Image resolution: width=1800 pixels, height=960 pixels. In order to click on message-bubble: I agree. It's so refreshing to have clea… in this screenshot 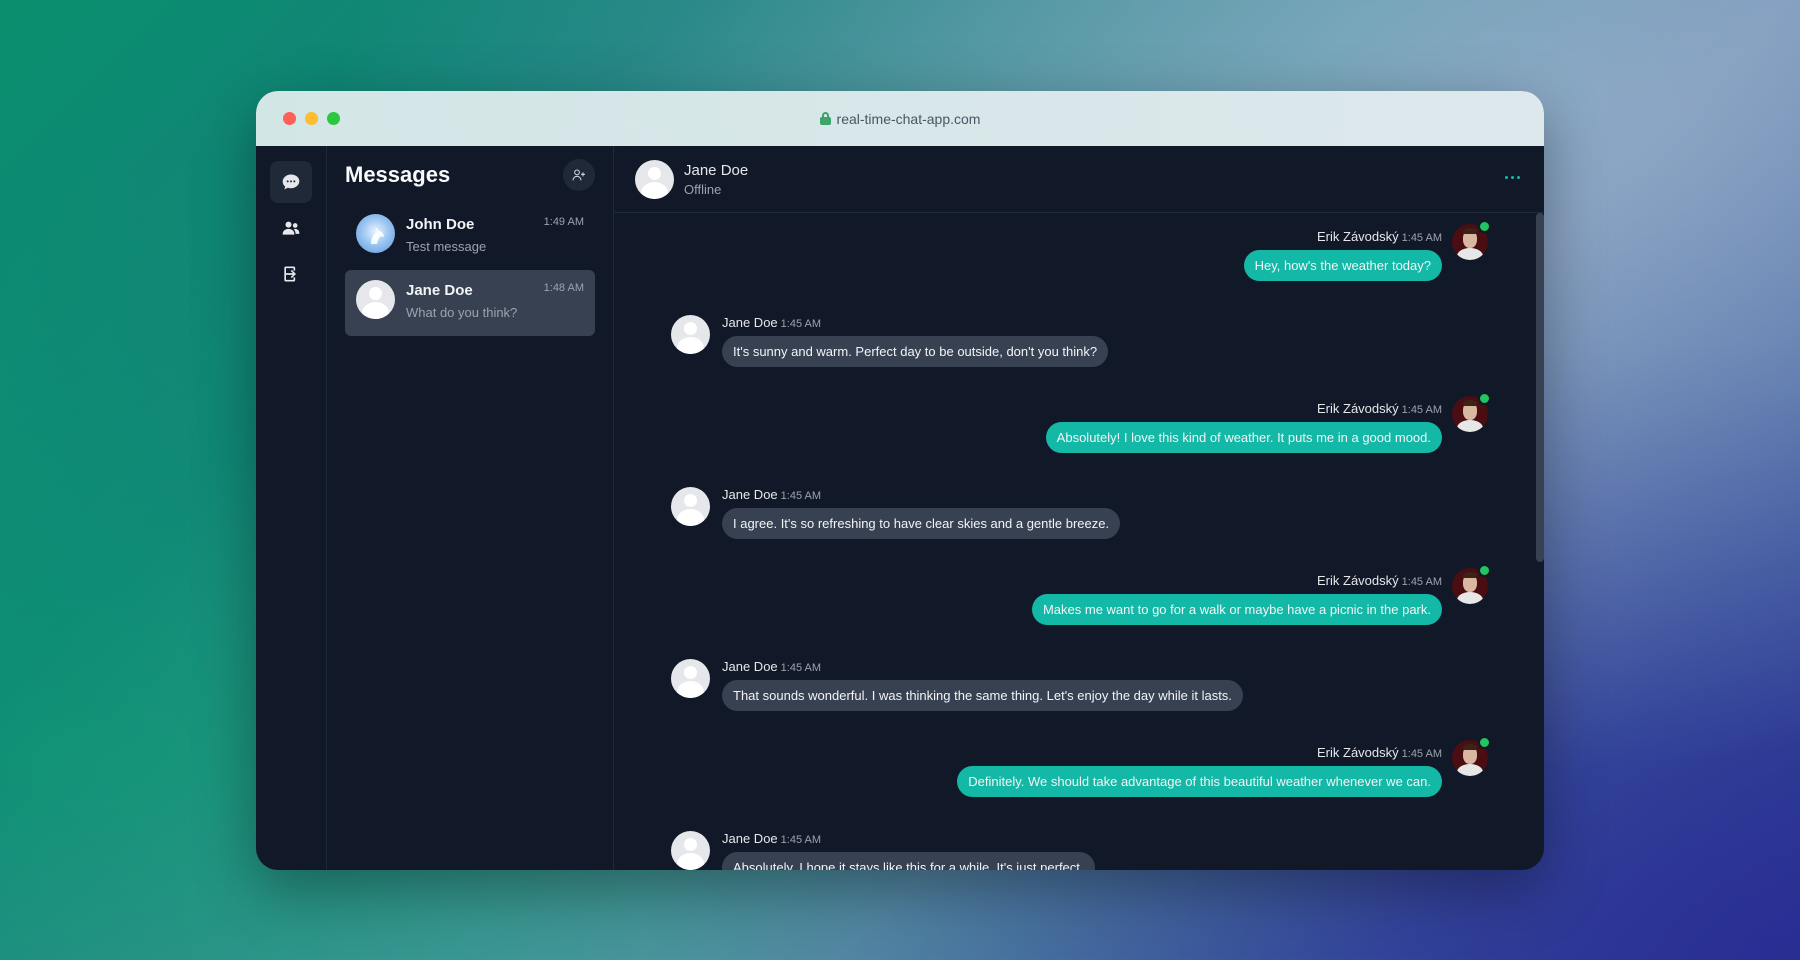, I will do `click(921, 523)`.